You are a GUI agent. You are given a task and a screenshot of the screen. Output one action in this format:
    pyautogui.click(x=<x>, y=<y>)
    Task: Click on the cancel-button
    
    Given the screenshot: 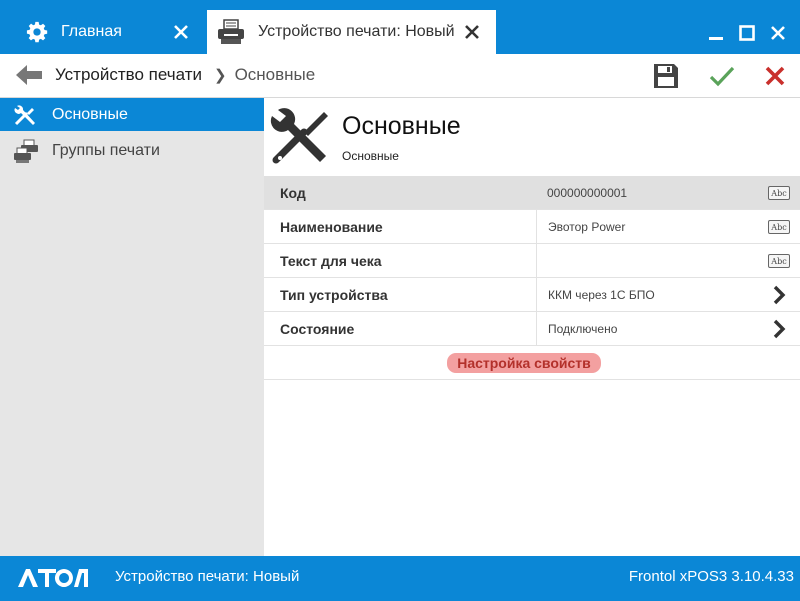 What is the action you would take?
    pyautogui.click(x=775, y=76)
    